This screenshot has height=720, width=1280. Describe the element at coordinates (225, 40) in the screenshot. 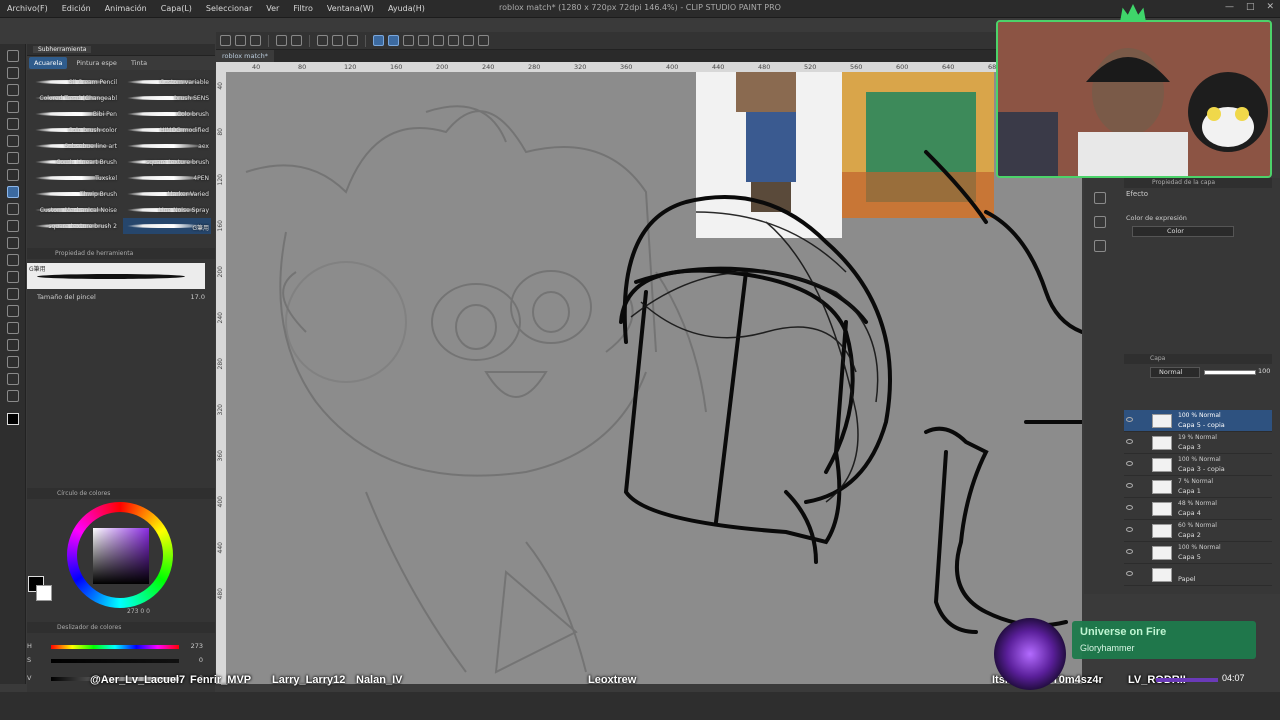

I see `new-file-icon` at that location.